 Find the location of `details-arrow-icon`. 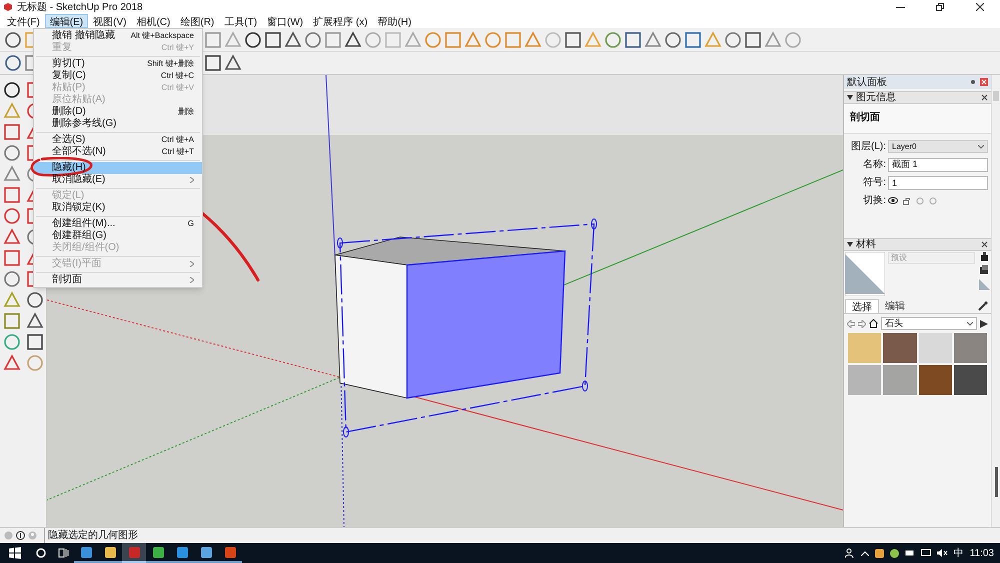

details-arrow-icon is located at coordinates (984, 324).